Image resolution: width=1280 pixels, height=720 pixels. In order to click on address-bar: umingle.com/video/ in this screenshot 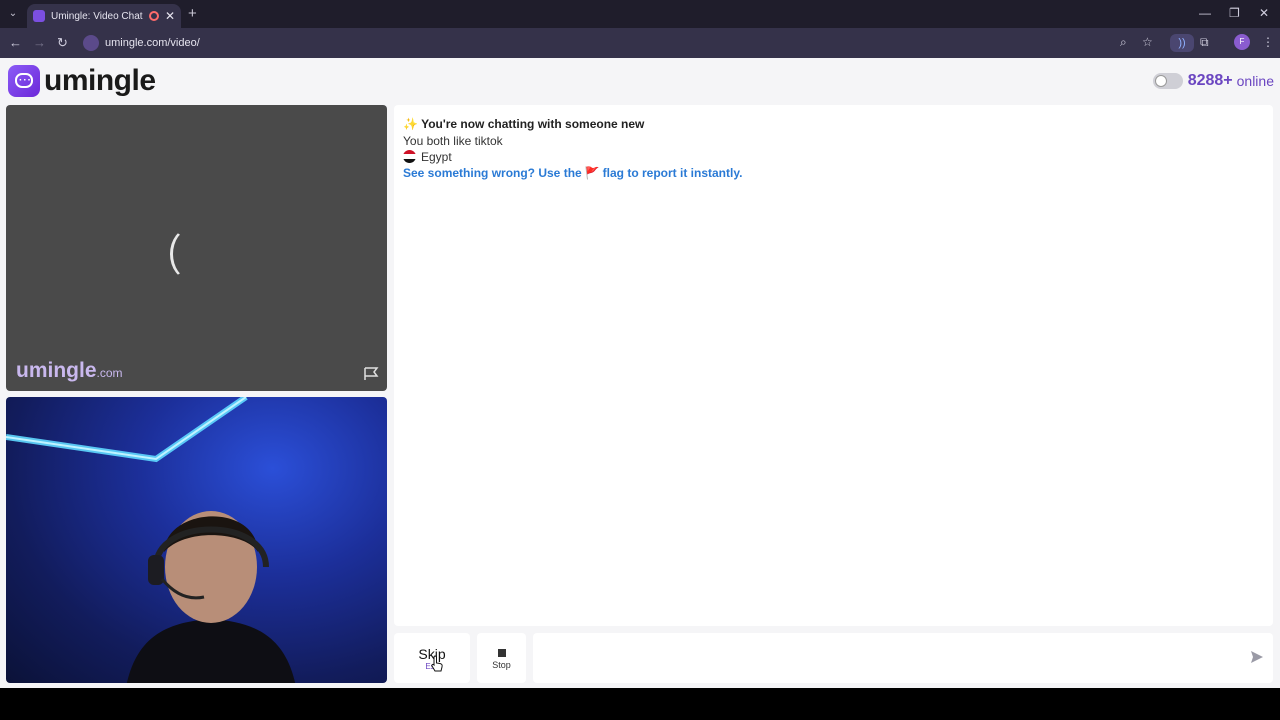, I will do `click(152, 43)`.